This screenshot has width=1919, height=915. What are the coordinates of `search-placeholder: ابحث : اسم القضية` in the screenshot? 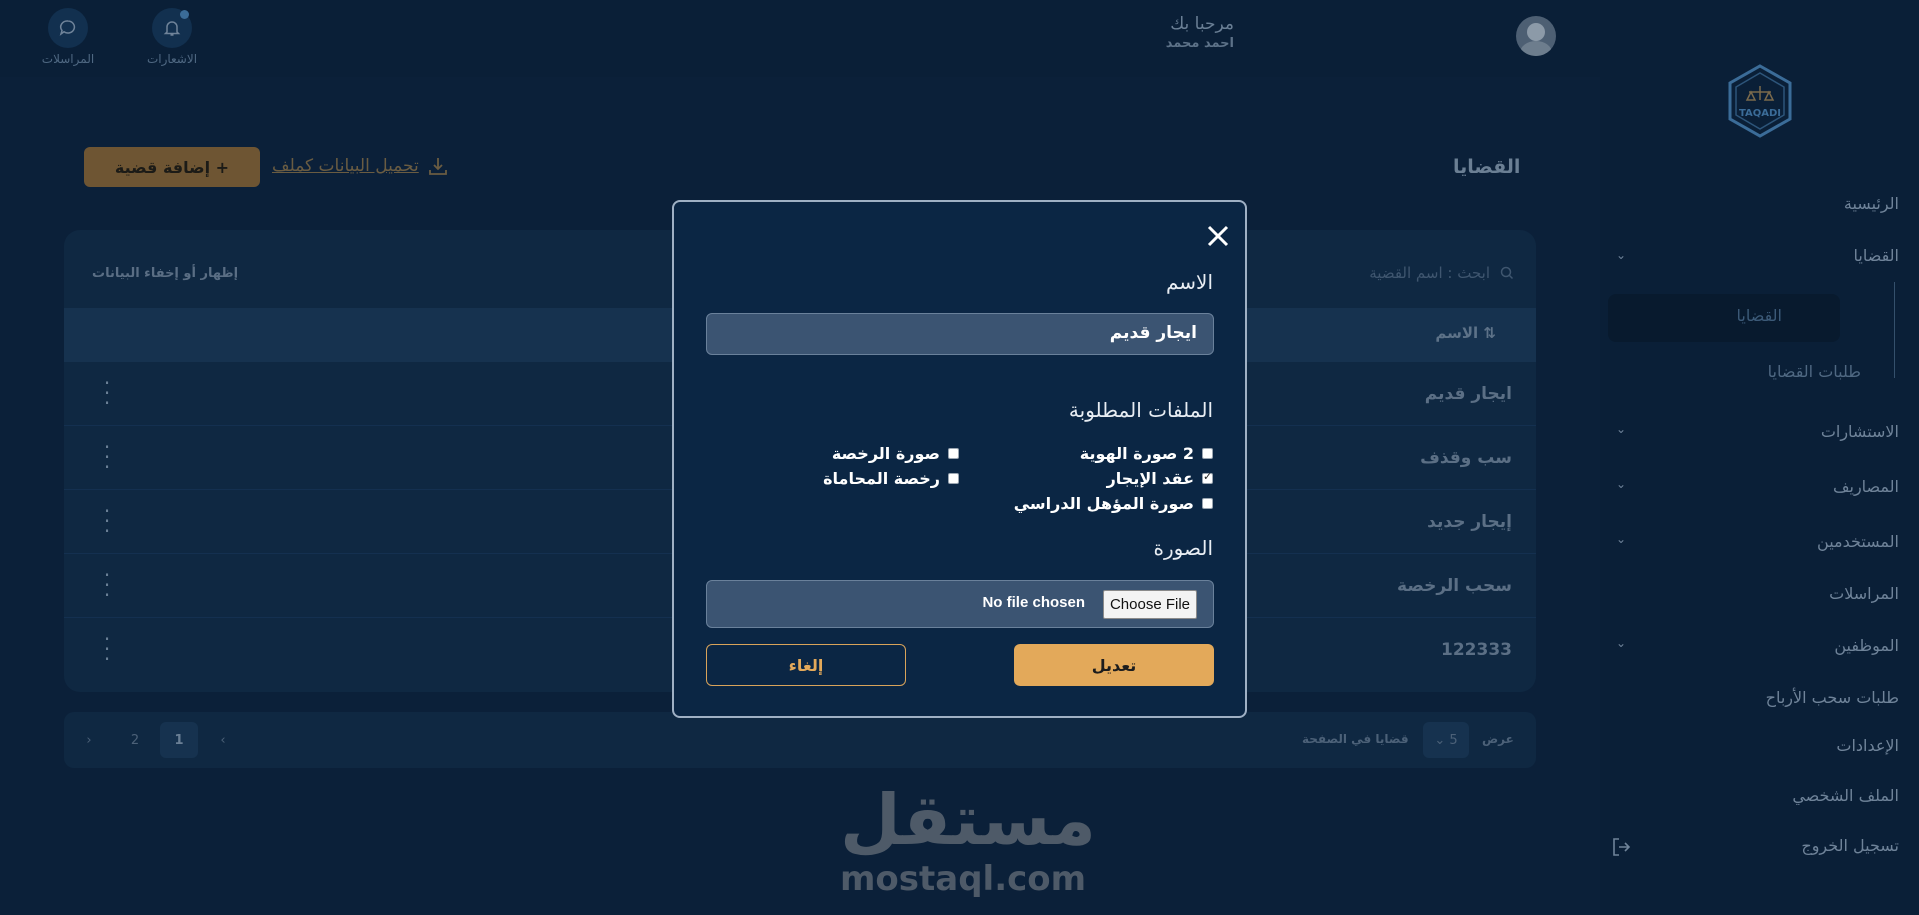 It's located at (1429, 273).